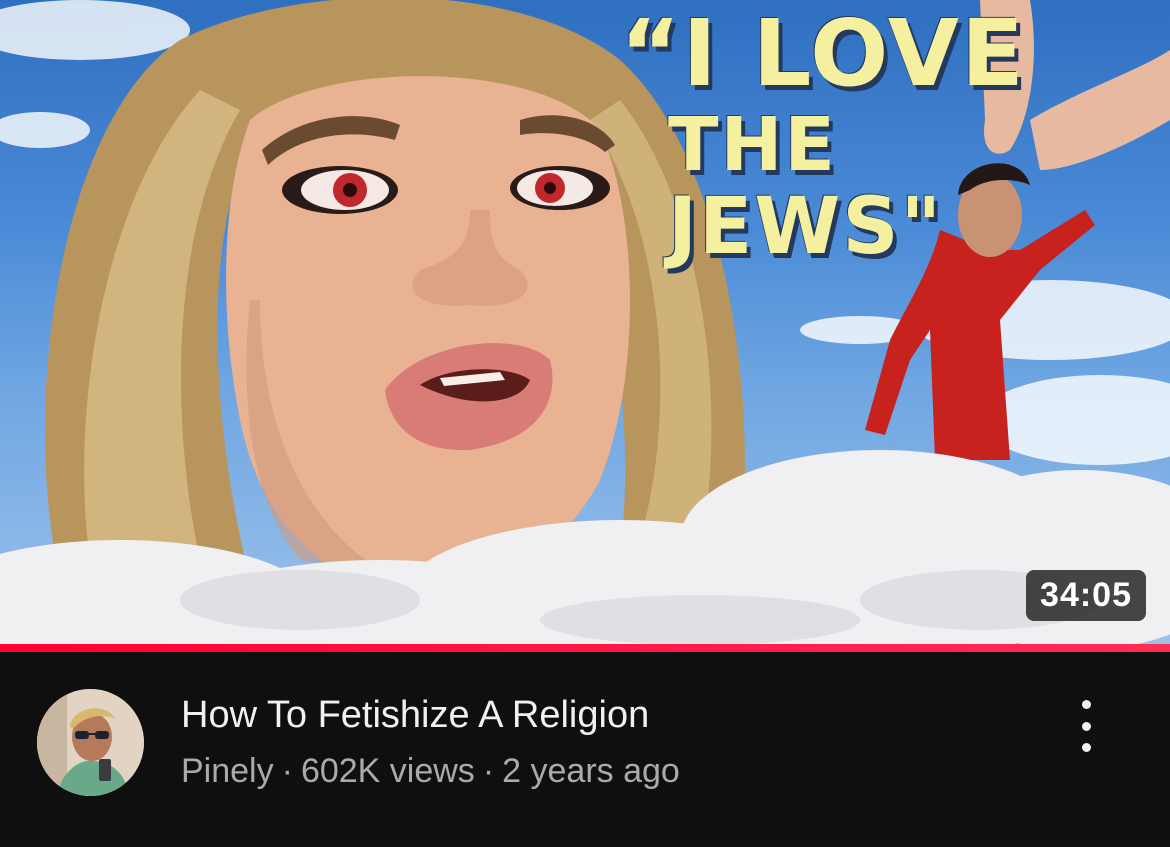  What do you see at coordinates (823, 53) in the screenshot?
I see `thumbnail-text-line1: “I LOVE` at bounding box center [823, 53].